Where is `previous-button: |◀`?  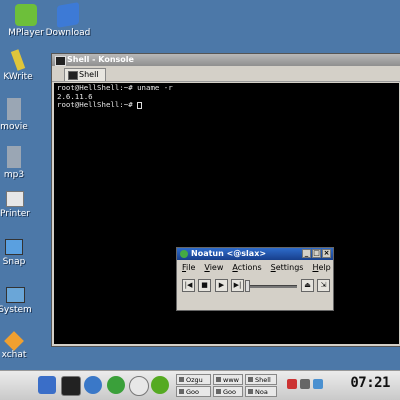
previous-button: |◀ is located at coordinates (188, 285).